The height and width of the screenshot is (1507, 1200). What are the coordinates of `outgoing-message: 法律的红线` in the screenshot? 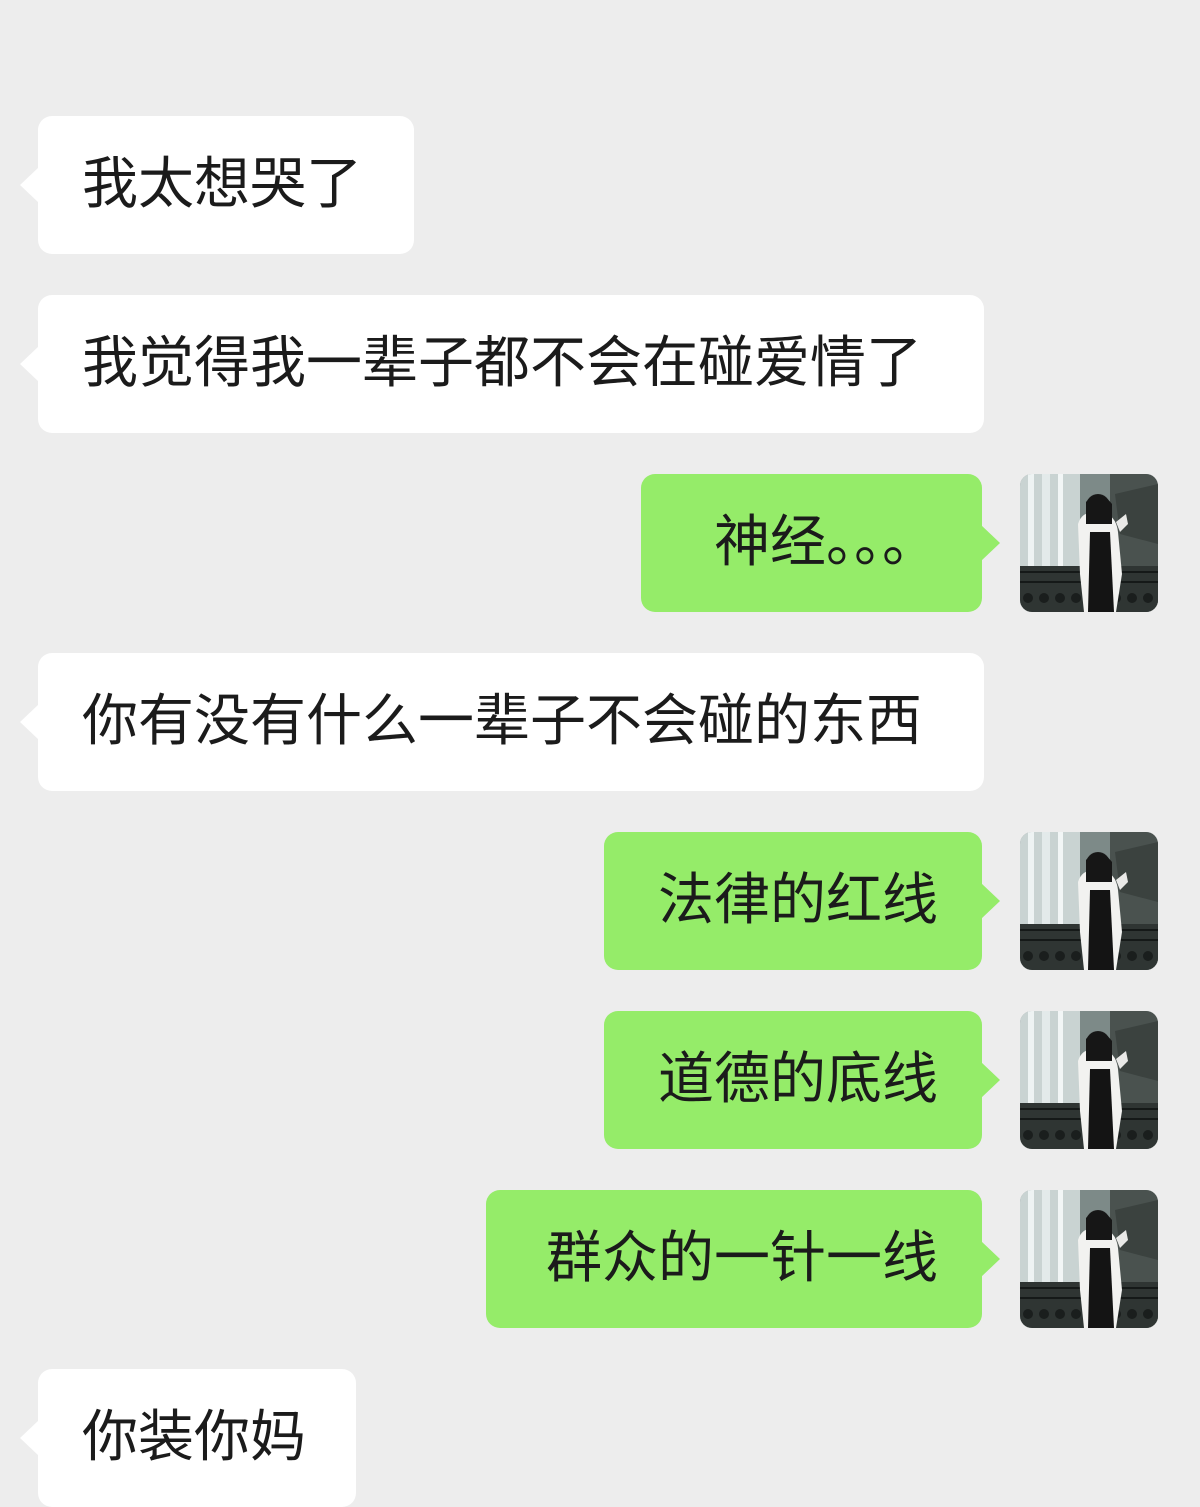 It's located at (600, 901).